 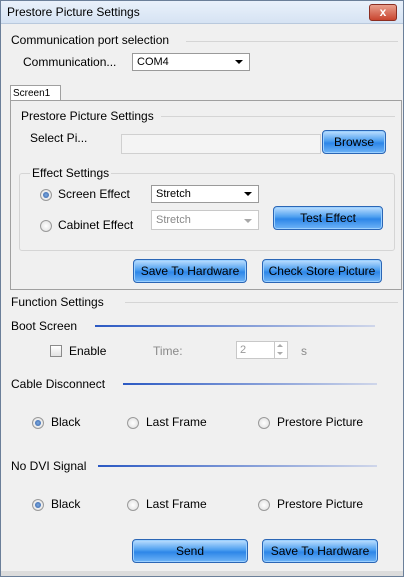 What do you see at coordinates (176, 504) in the screenshot?
I see `dvi-last-frame-label: Last Frame` at bounding box center [176, 504].